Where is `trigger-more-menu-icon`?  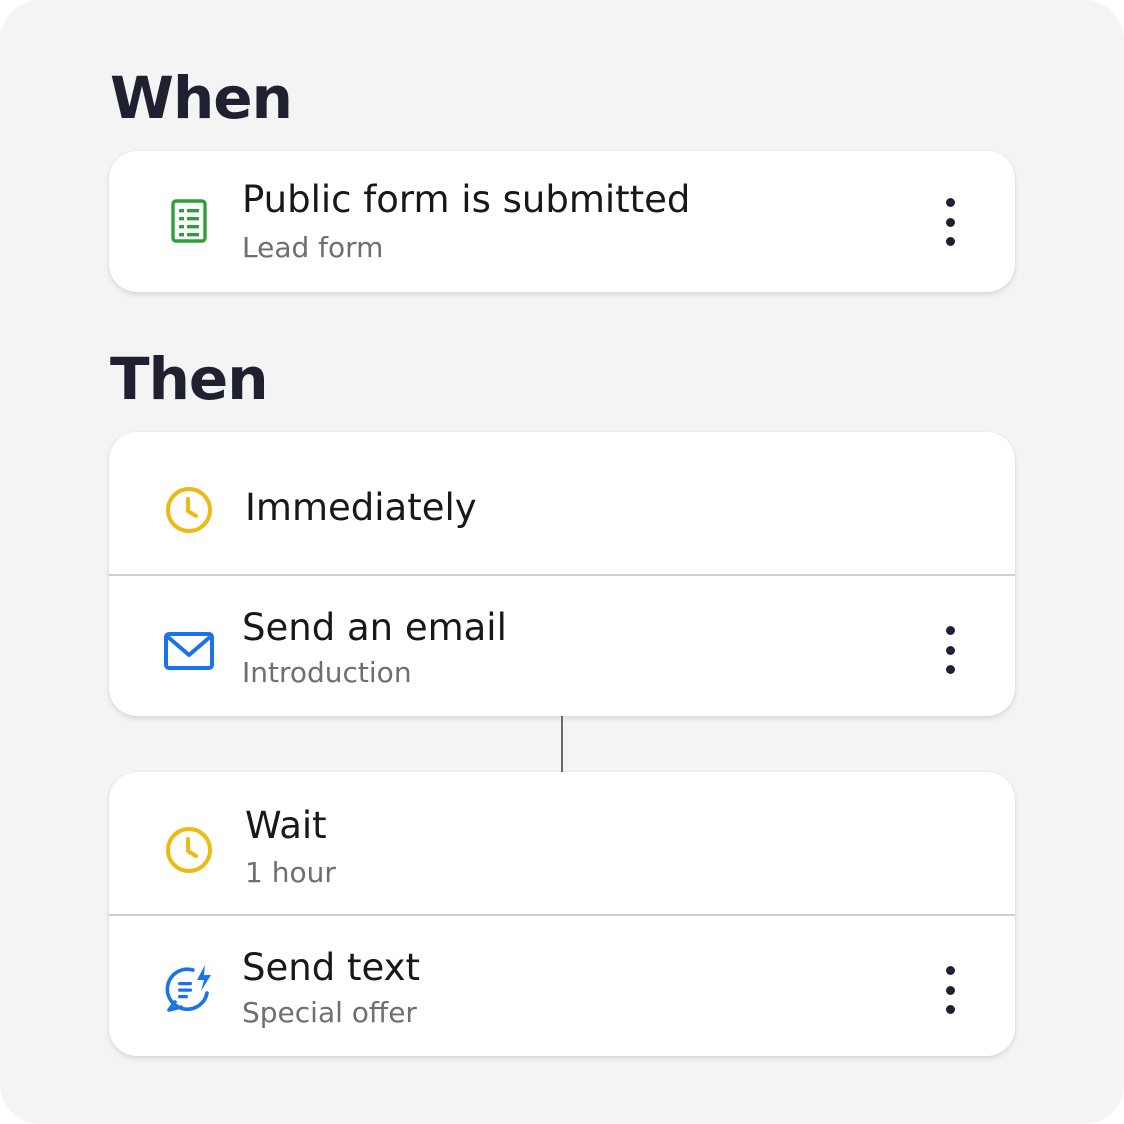
trigger-more-menu-icon is located at coordinates (950, 222).